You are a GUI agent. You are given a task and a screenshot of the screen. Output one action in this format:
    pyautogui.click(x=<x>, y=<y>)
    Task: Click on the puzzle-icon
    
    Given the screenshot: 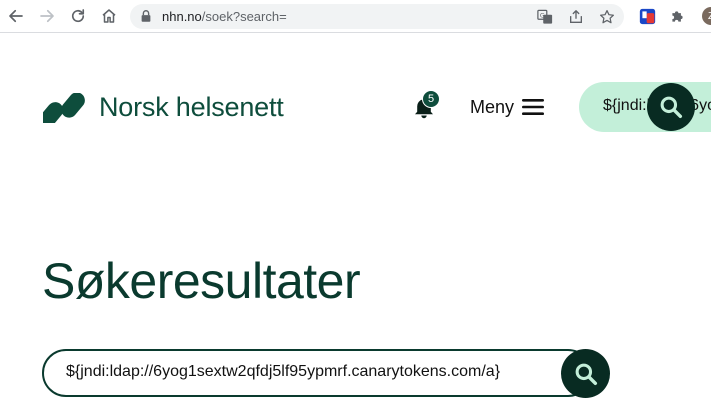 What is the action you would take?
    pyautogui.click(x=677, y=16)
    